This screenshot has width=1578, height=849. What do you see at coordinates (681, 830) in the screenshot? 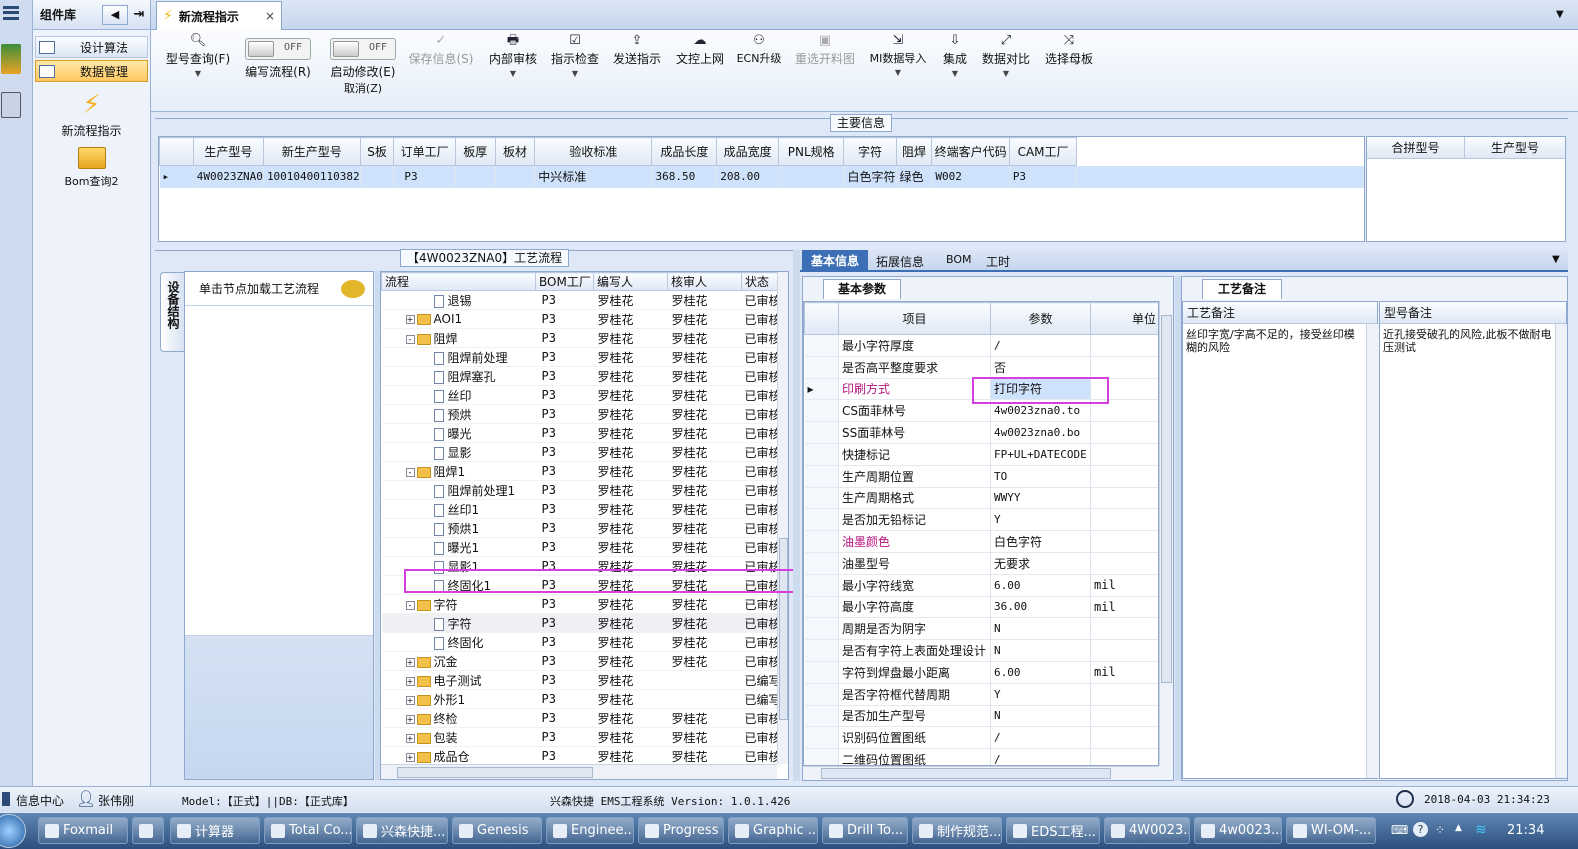
I see `taskbar-item: Progress` at bounding box center [681, 830].